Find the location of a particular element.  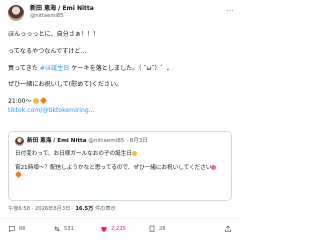

retweet-count: 531 is located at coordinates (69, 229).